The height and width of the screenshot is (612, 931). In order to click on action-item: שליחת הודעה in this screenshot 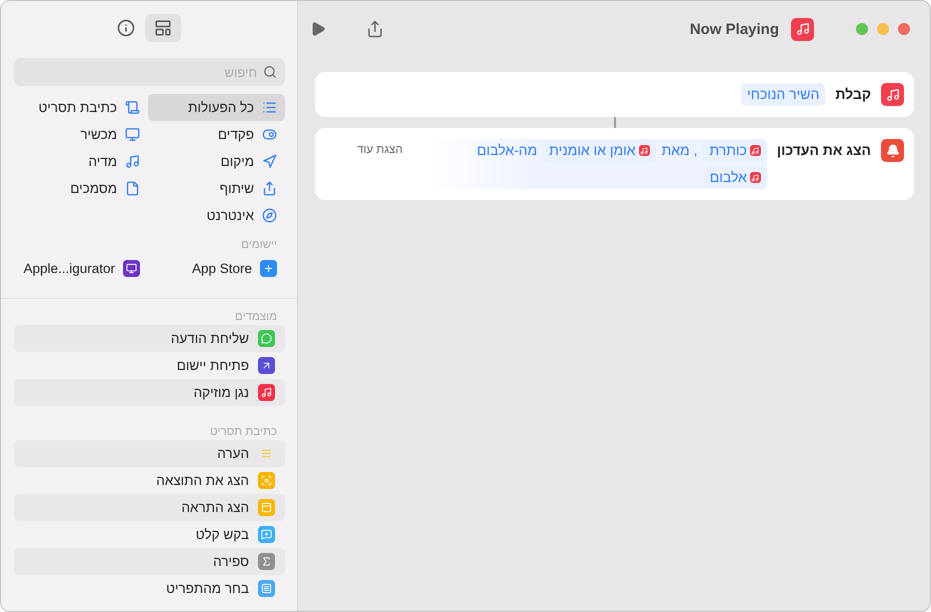, I will do `click(149, 338)`.